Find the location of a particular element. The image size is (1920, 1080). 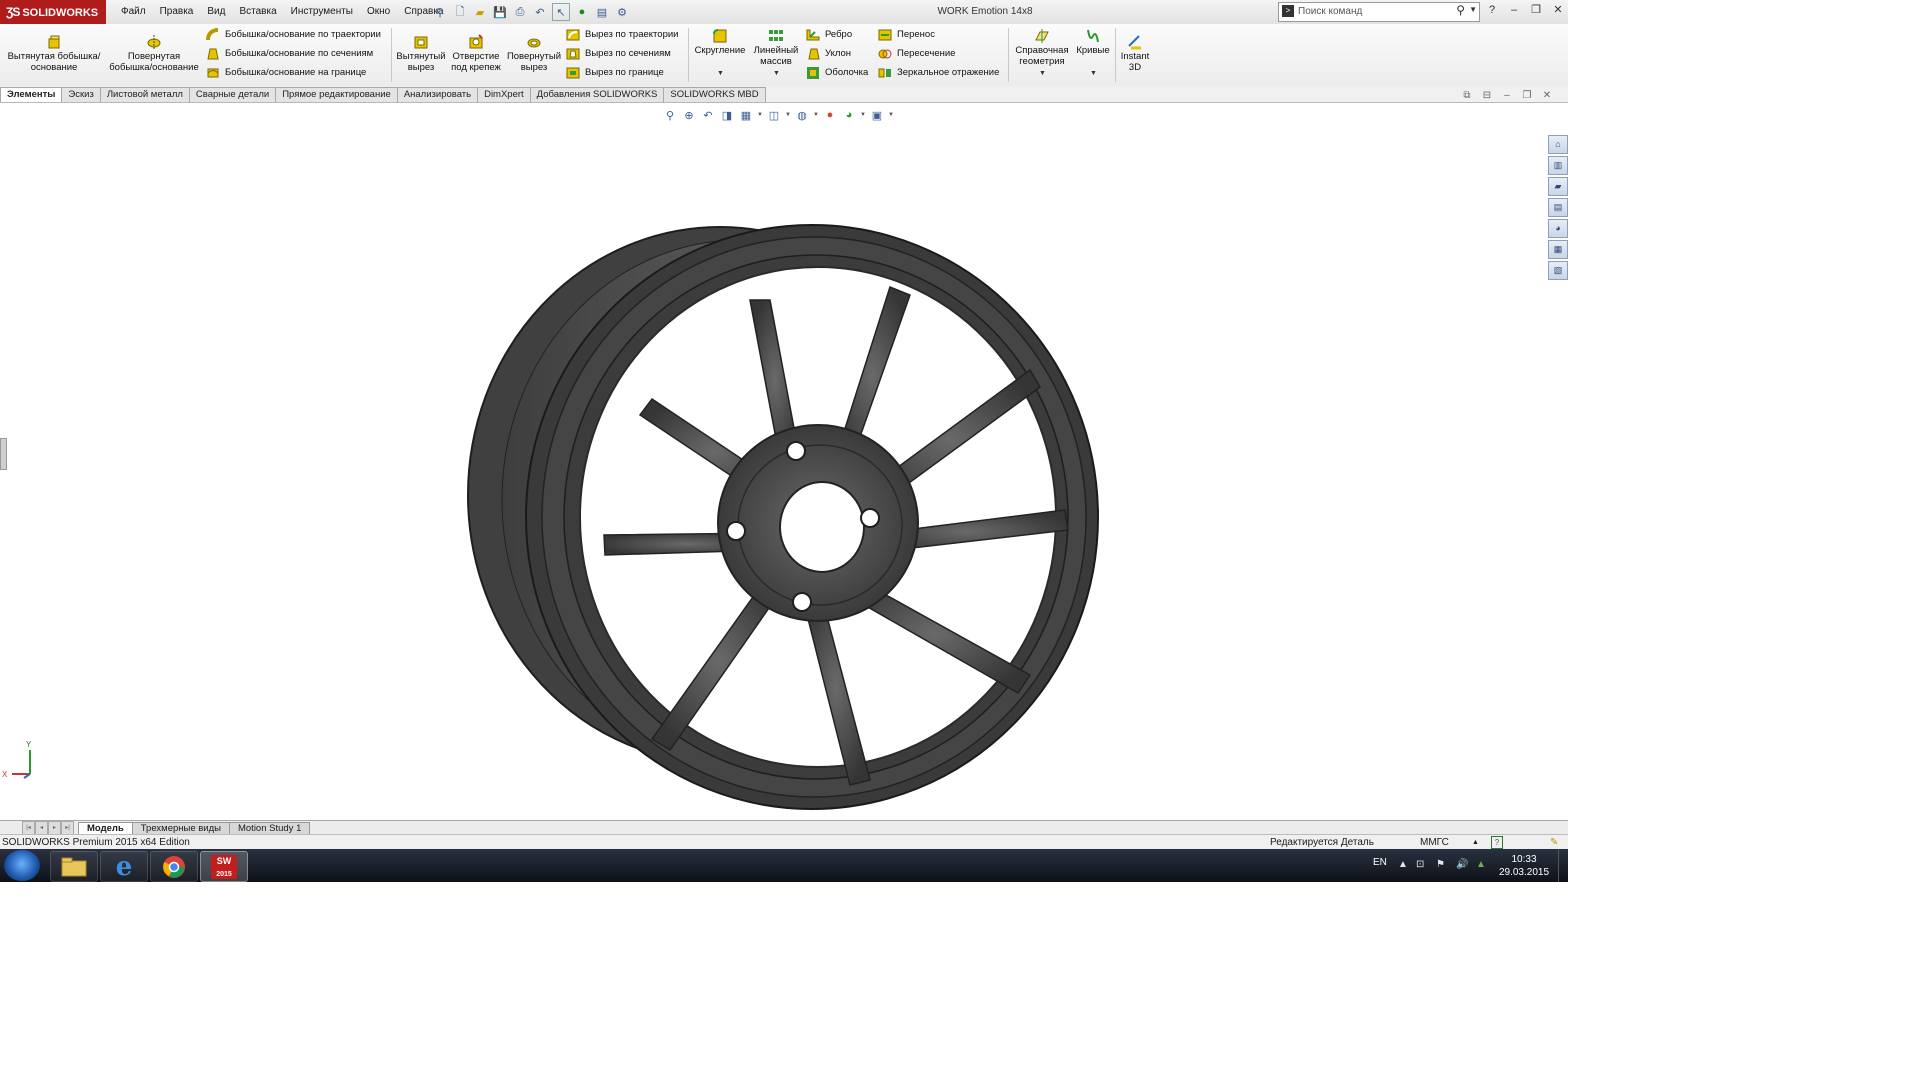

action-center-flag-icon: ⚑ is located at coordinates (1440, 864).